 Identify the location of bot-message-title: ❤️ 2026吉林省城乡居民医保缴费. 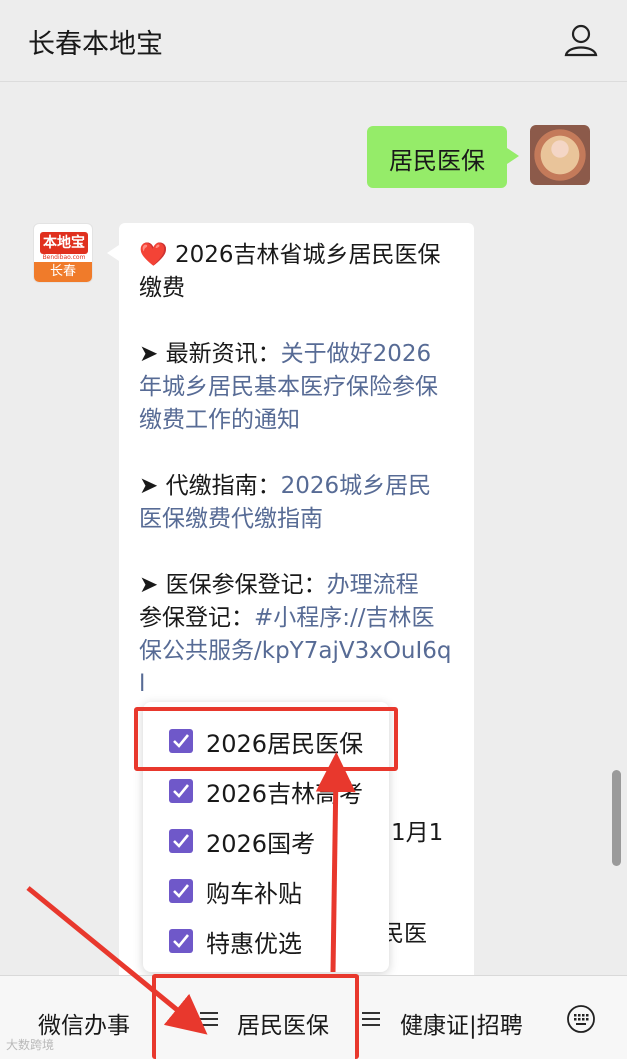
(296, 272).